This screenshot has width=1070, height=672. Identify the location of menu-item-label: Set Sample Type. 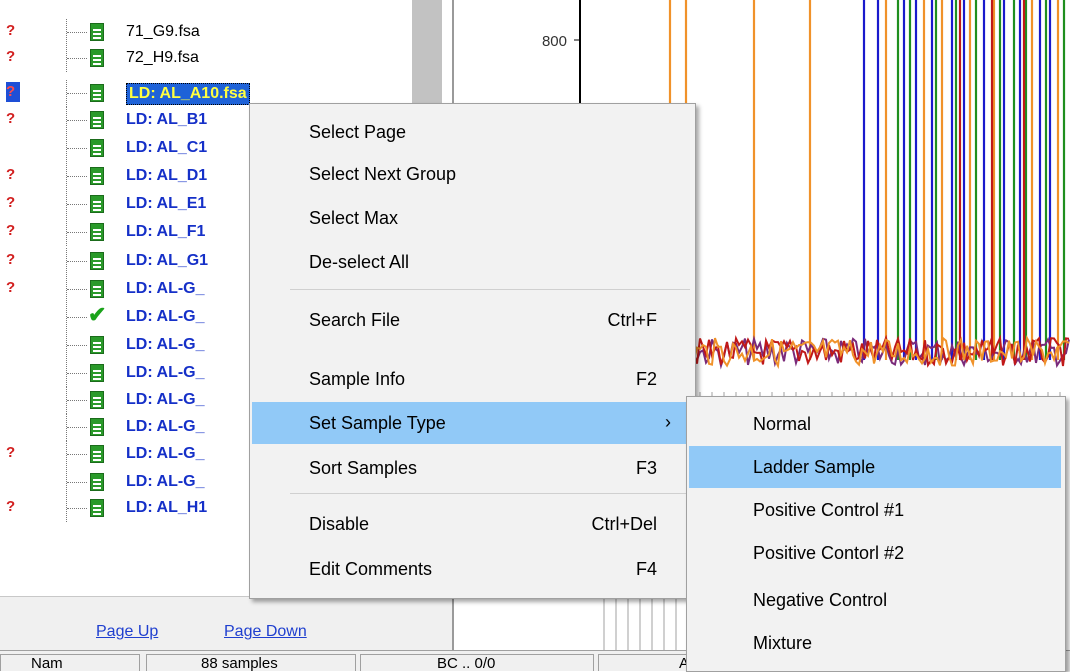
(377, 423).